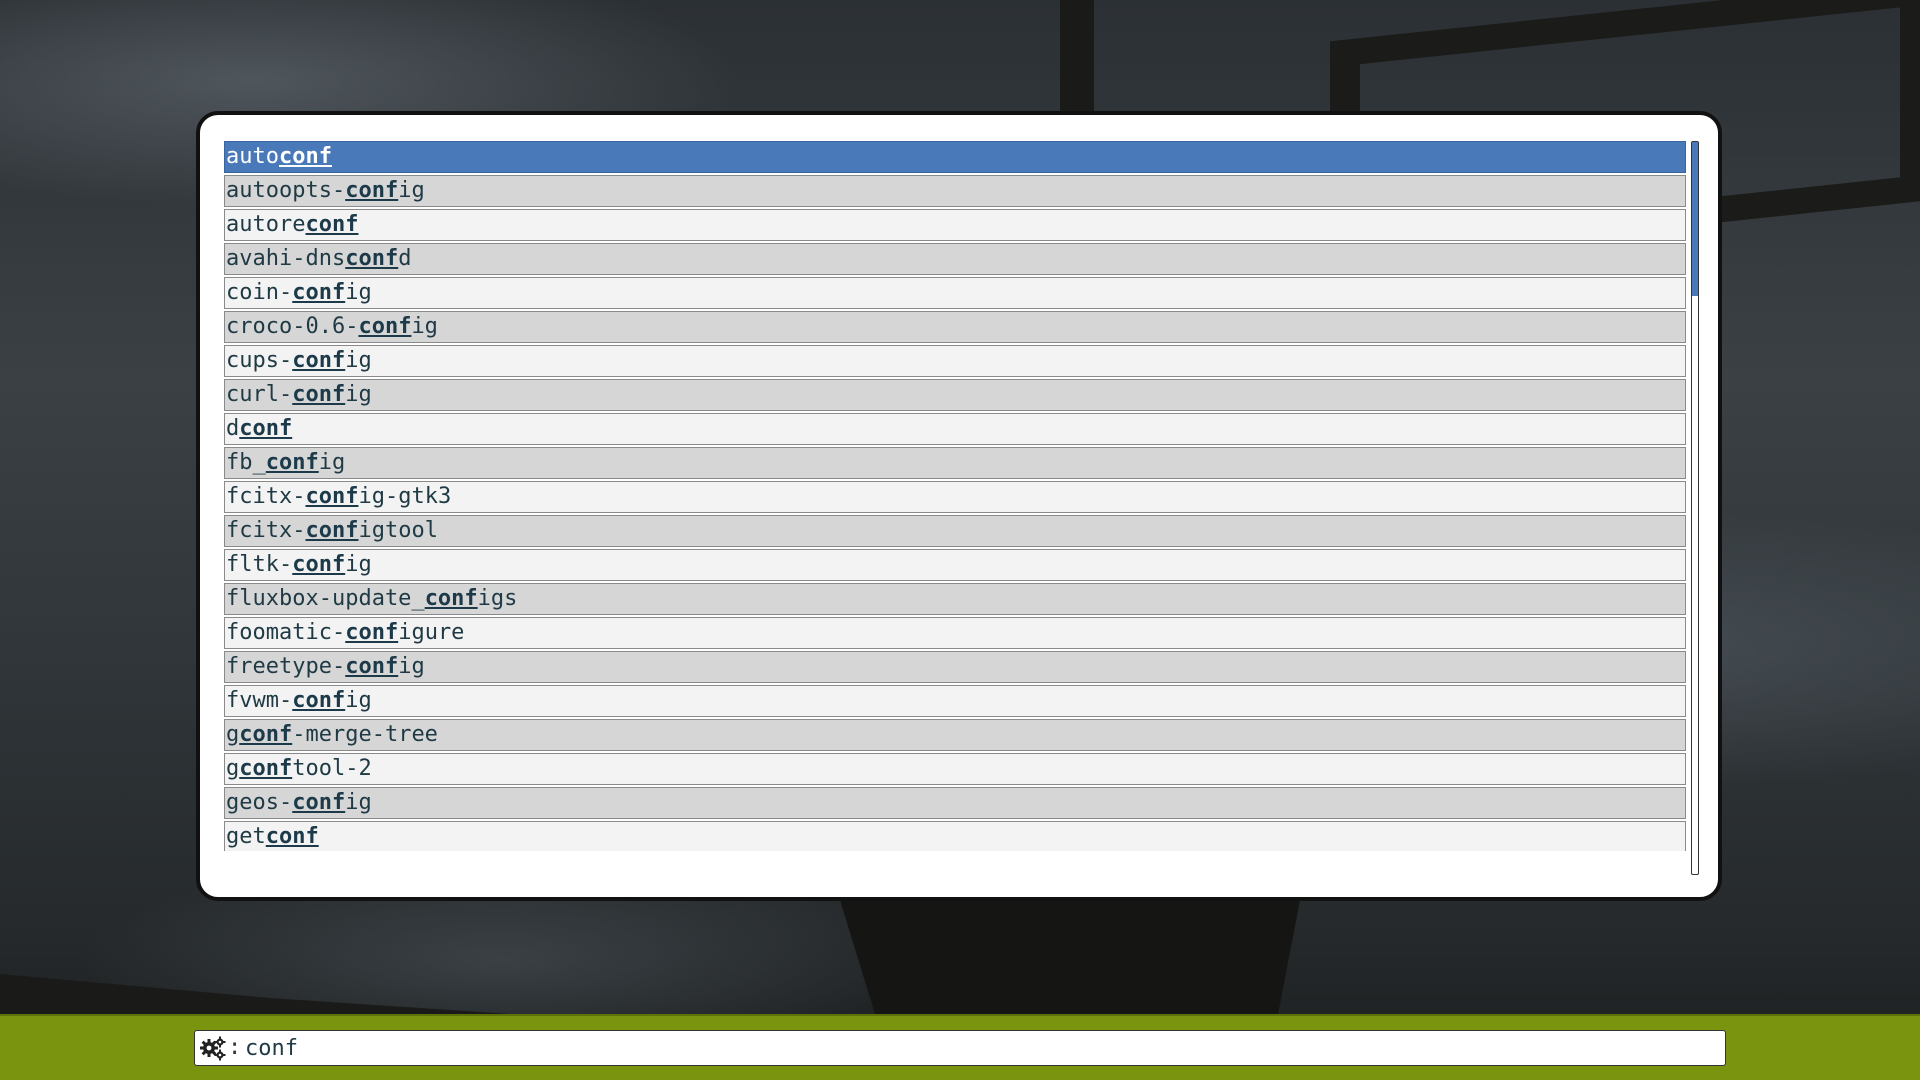 This screenshot has height=1080, width=1920. Describe the element at coordinates (1070, 960) in the screenshot. I see `wallpaper-cart` at that location.